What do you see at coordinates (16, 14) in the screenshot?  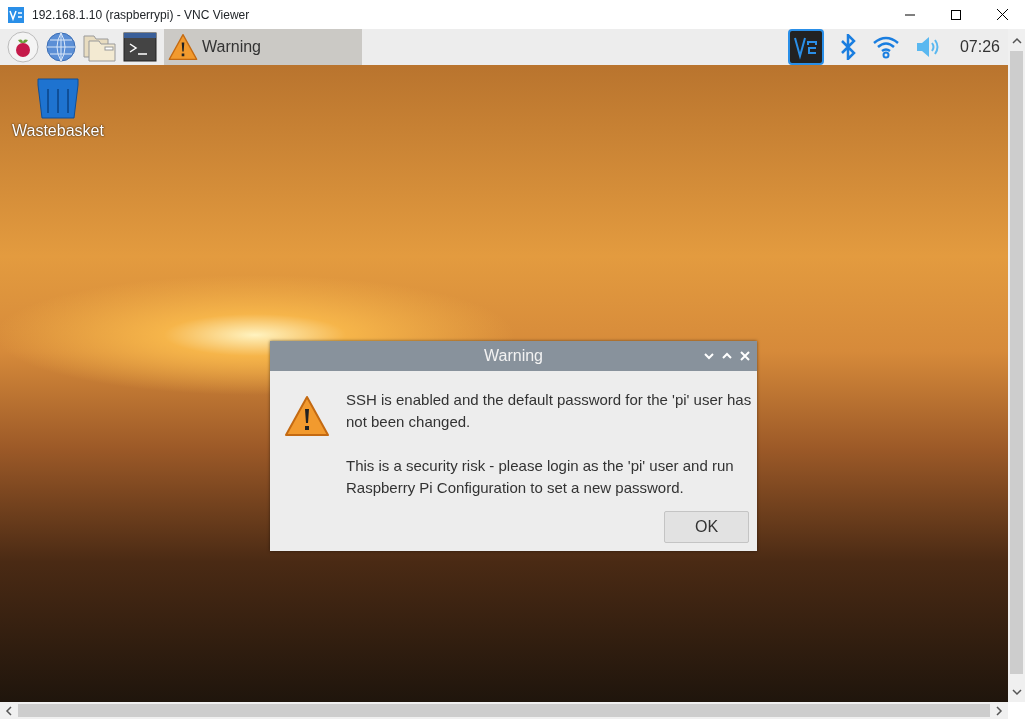 I see `app-logo-icon` at bounding box center [16, 14].